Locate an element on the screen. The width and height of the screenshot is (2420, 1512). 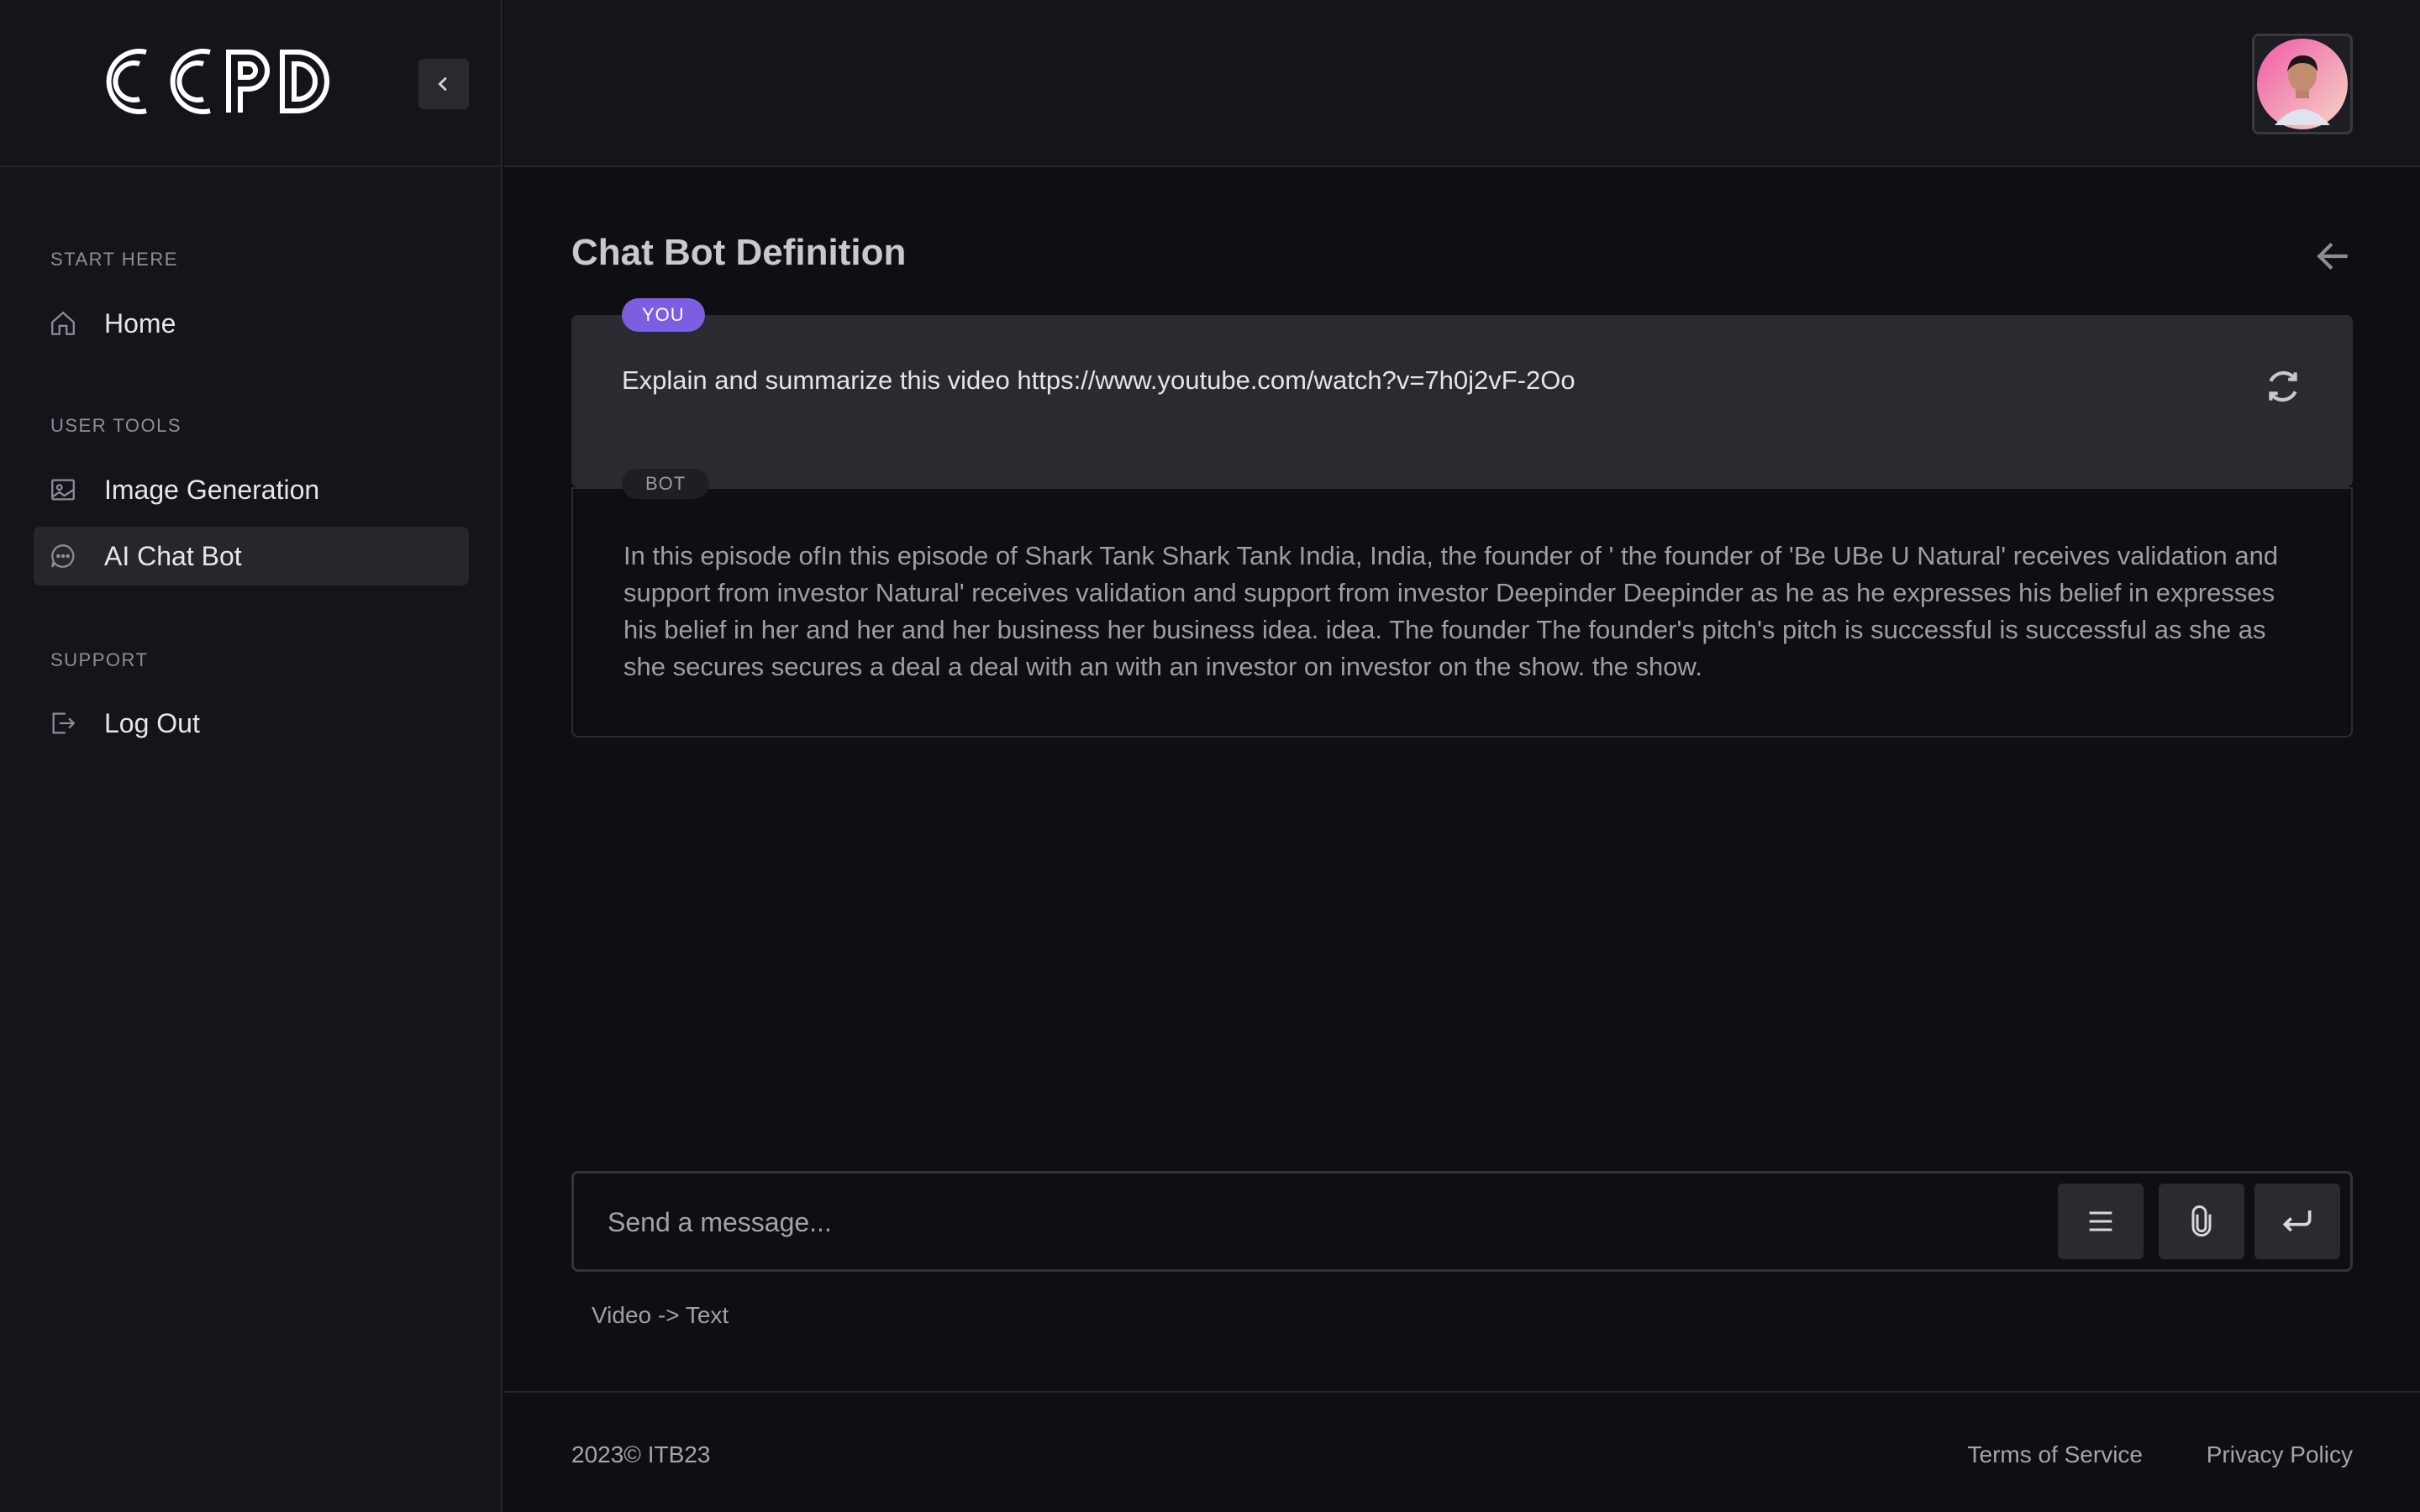
paperclip-icon is located at coordinates (2202, 1221).